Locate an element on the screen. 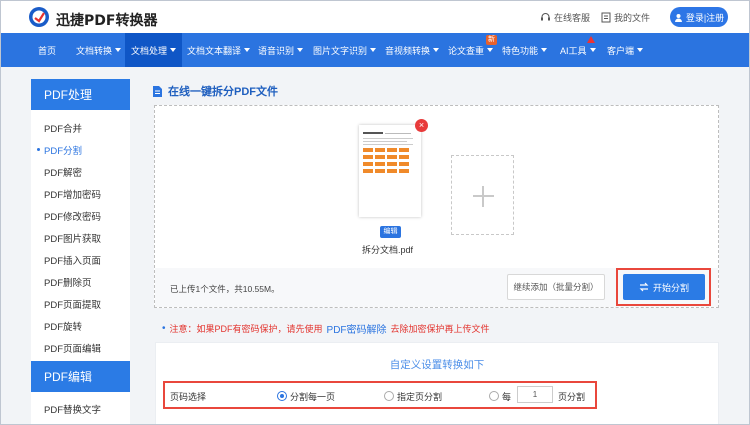 The height and width of the screenshot is (425, 750). login-button: 登录|注册 is located at coordinates (699, 17).